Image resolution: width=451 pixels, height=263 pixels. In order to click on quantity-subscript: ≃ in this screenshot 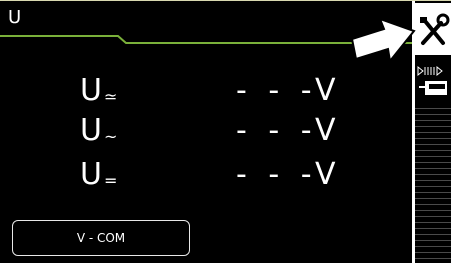, I will do `click(111, 96)`.